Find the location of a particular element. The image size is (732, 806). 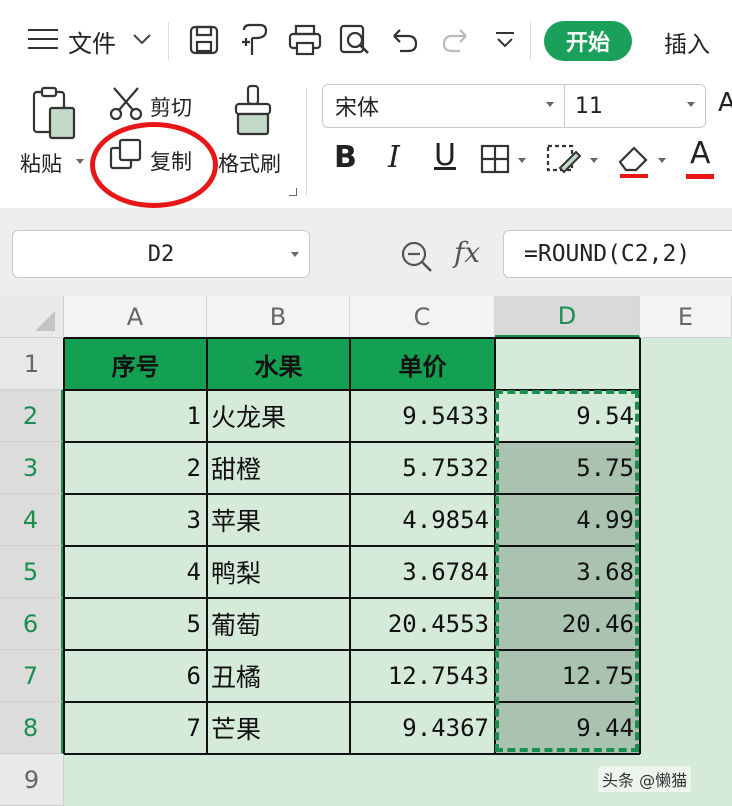

quick-access-toolbar: 文件 开始 插入 is located at coordinates (366, 39).